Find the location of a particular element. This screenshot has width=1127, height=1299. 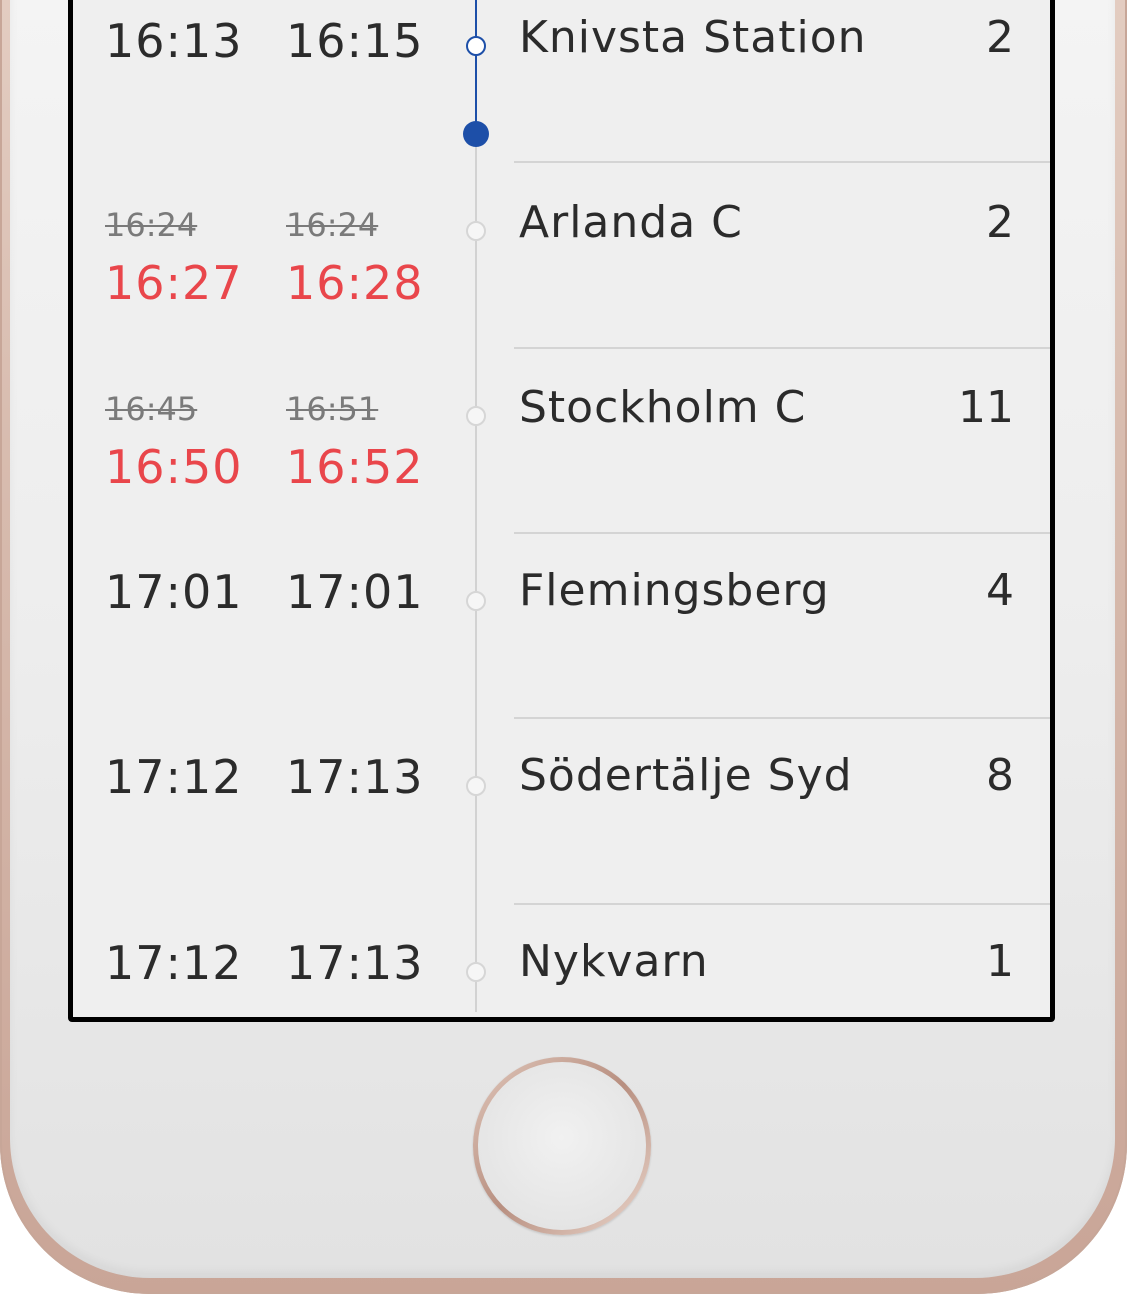

new-arrival-time: 16:27 is located at coordinates (174, 283).